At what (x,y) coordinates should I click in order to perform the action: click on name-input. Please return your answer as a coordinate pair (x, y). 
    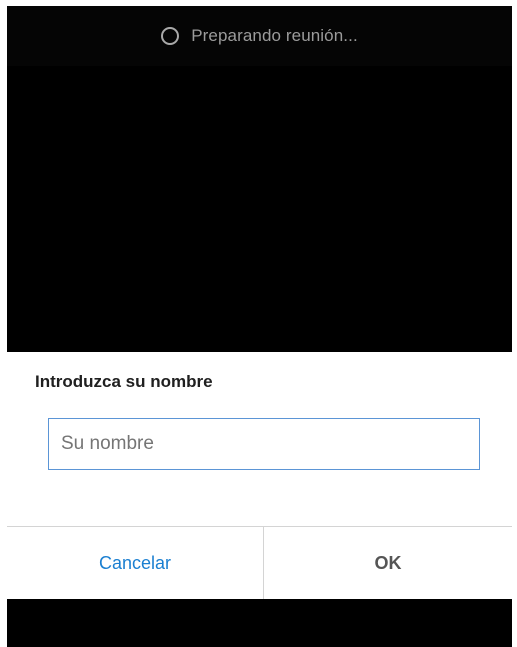
    Looking at the image, I should click on (264, 444).